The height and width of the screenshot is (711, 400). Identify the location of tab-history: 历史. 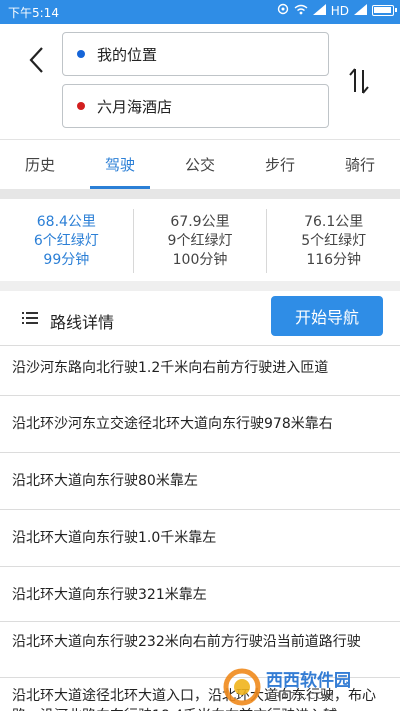
(40, 164).